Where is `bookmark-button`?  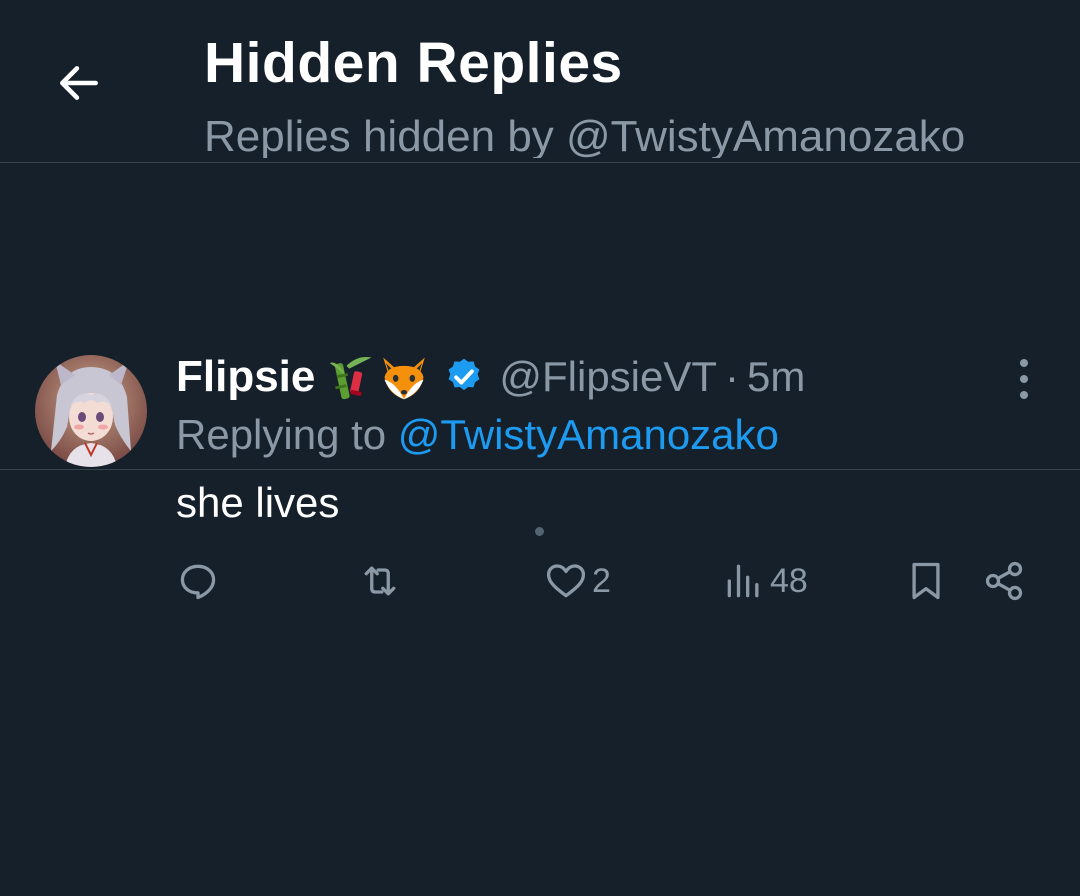
bookmark-button is located at coordinates (926, 581).